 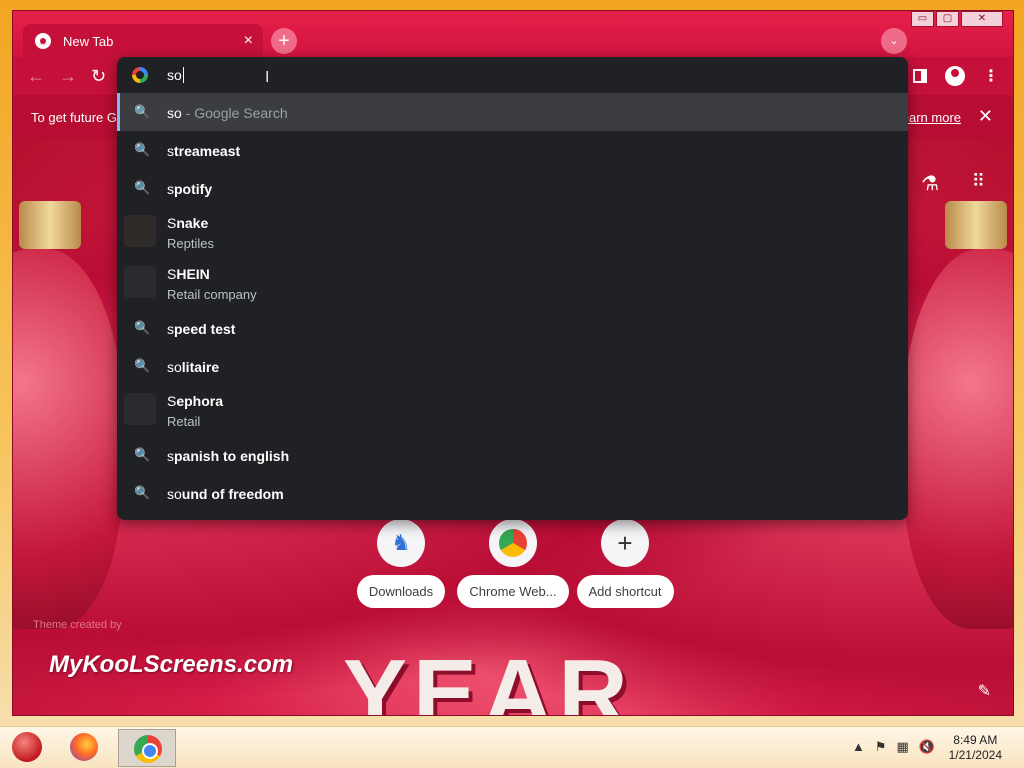 I want to click on network-icon: ▦, so click(x=903, y=747).